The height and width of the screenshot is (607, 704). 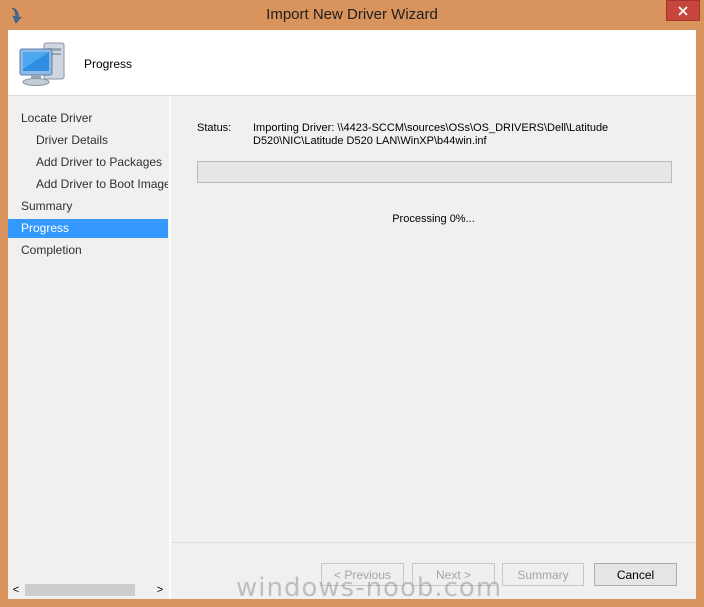 What do you see at coordinates (433, 542) in the screenshot?
I see `button-row-separator` at bounding box center [433, 542].